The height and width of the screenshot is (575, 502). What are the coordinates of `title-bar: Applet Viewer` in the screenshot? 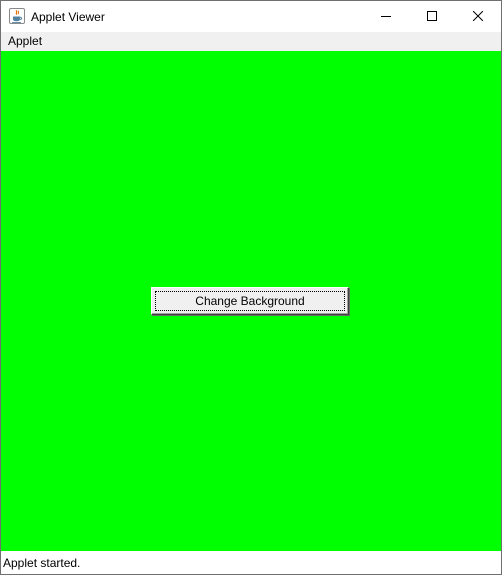 It's located at (251, 16).